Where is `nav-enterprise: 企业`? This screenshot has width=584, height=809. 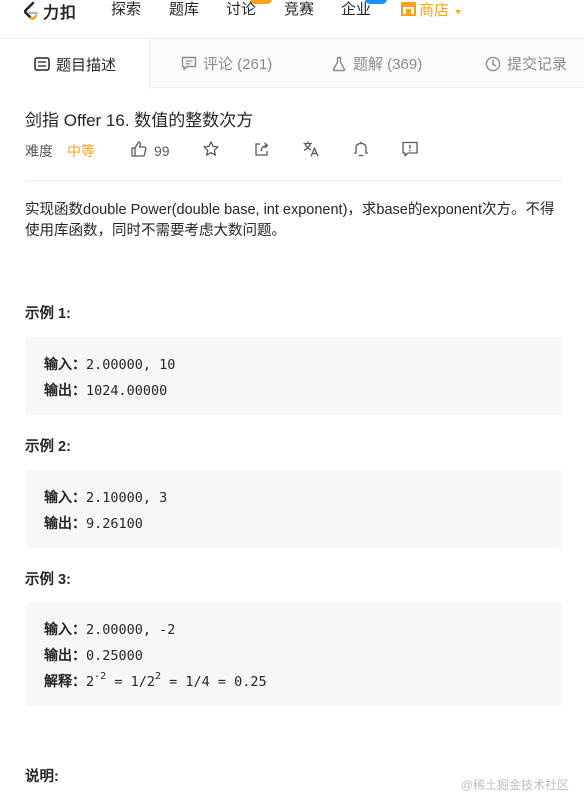
nav-enterprise: 企业 is located at coordinates (364, 11).